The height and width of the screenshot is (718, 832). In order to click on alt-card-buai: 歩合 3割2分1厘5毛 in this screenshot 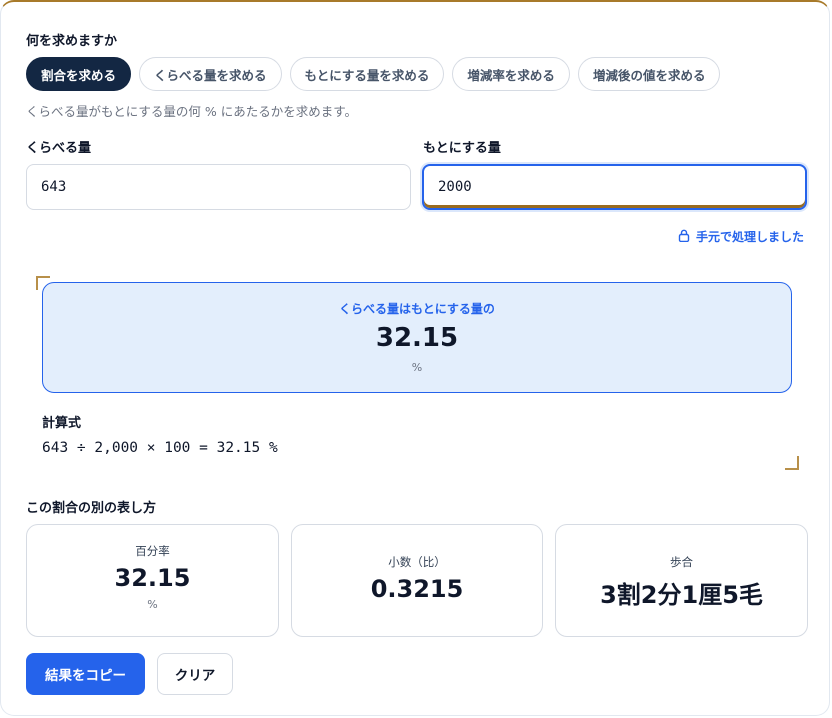, I will do `click(681, 580)`.